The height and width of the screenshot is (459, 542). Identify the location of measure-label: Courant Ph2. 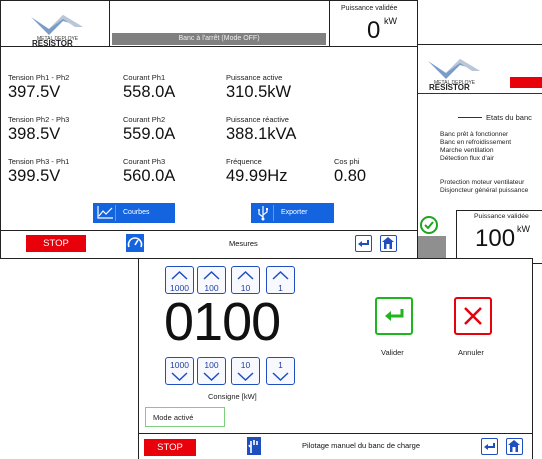
(144, 119).